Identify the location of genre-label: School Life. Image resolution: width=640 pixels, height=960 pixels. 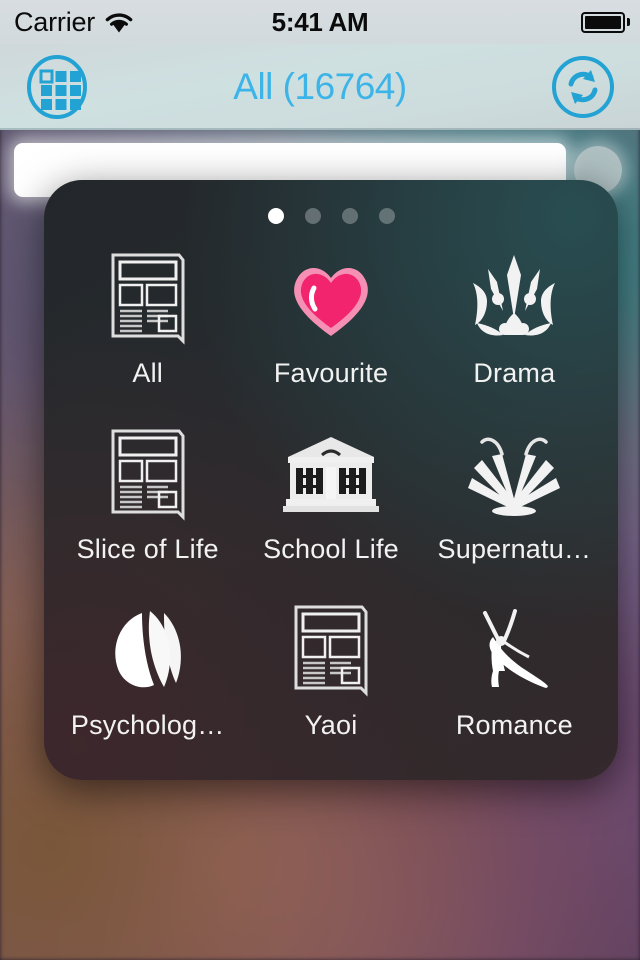
(331, 549).